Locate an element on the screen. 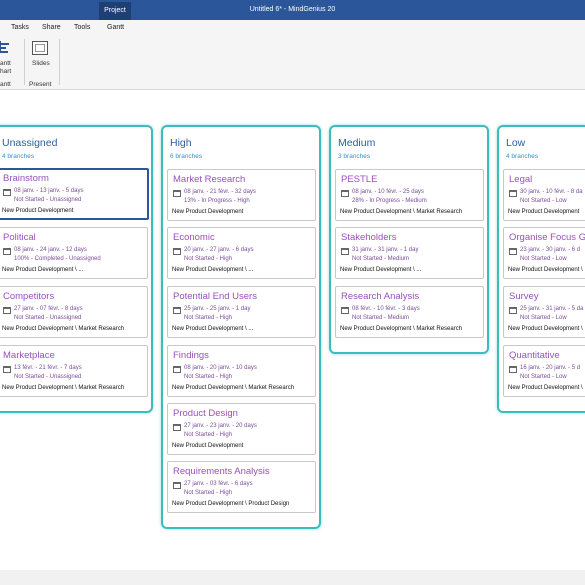 Image resolution: width=585 pixels, height=585 pixels. card-title: Stakeholders is located at coordinates (369, 237).